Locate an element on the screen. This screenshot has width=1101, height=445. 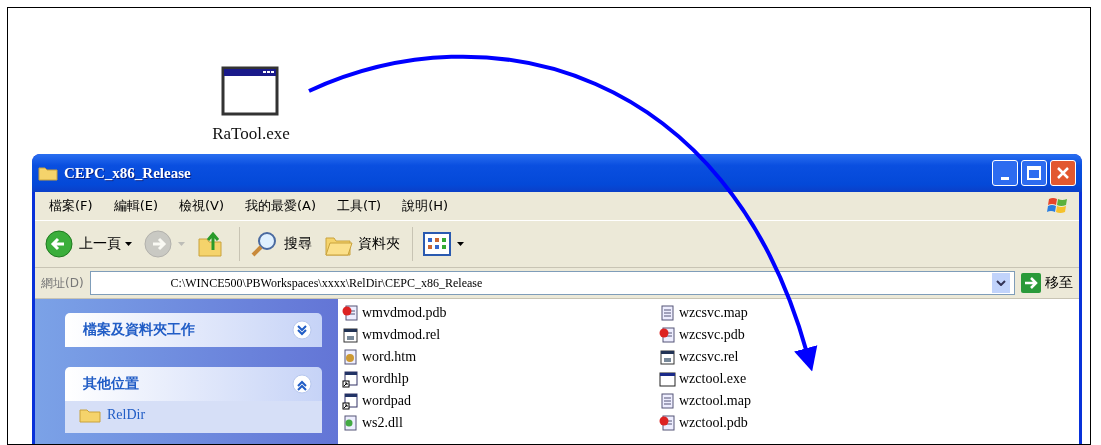
views-icon is located at coordinates (438, 244).